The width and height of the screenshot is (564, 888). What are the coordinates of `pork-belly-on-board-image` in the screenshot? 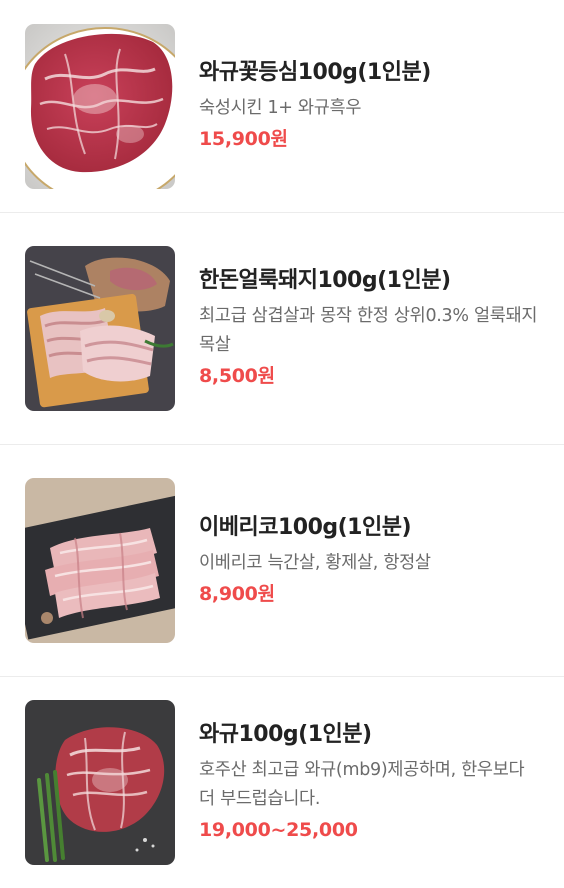 It's located at (100, 328).